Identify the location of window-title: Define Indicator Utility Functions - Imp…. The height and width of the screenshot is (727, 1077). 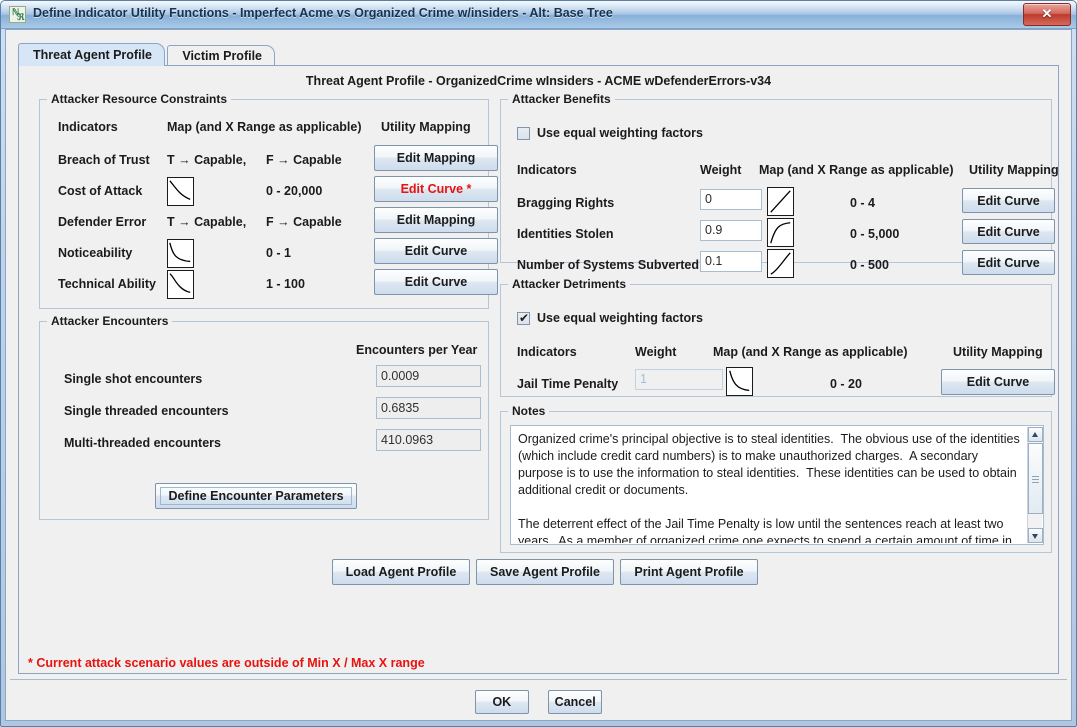
(323, 13).